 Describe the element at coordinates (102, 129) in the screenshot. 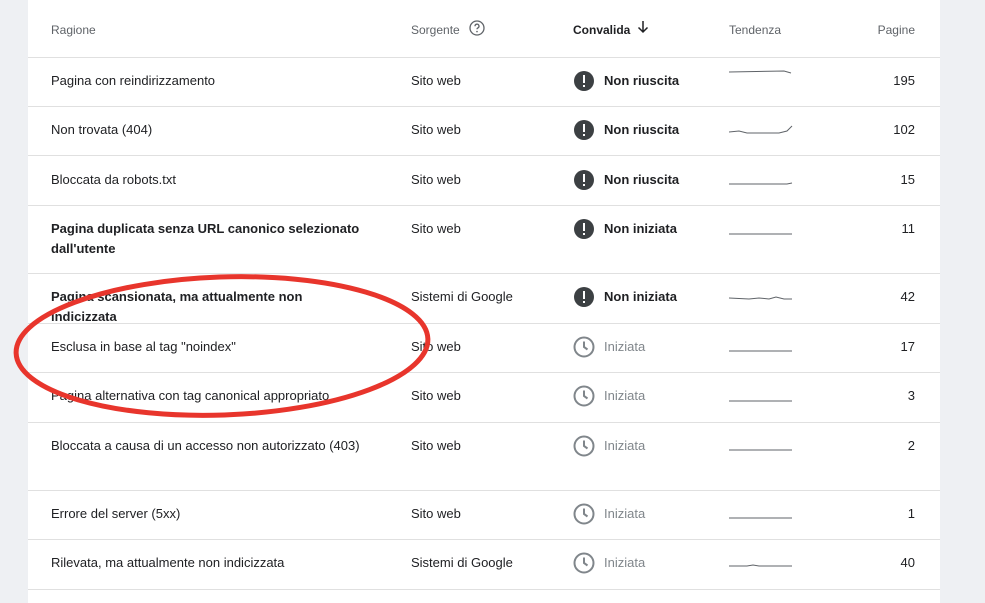

I see `row-reason: Non trovata (404)` at that location.